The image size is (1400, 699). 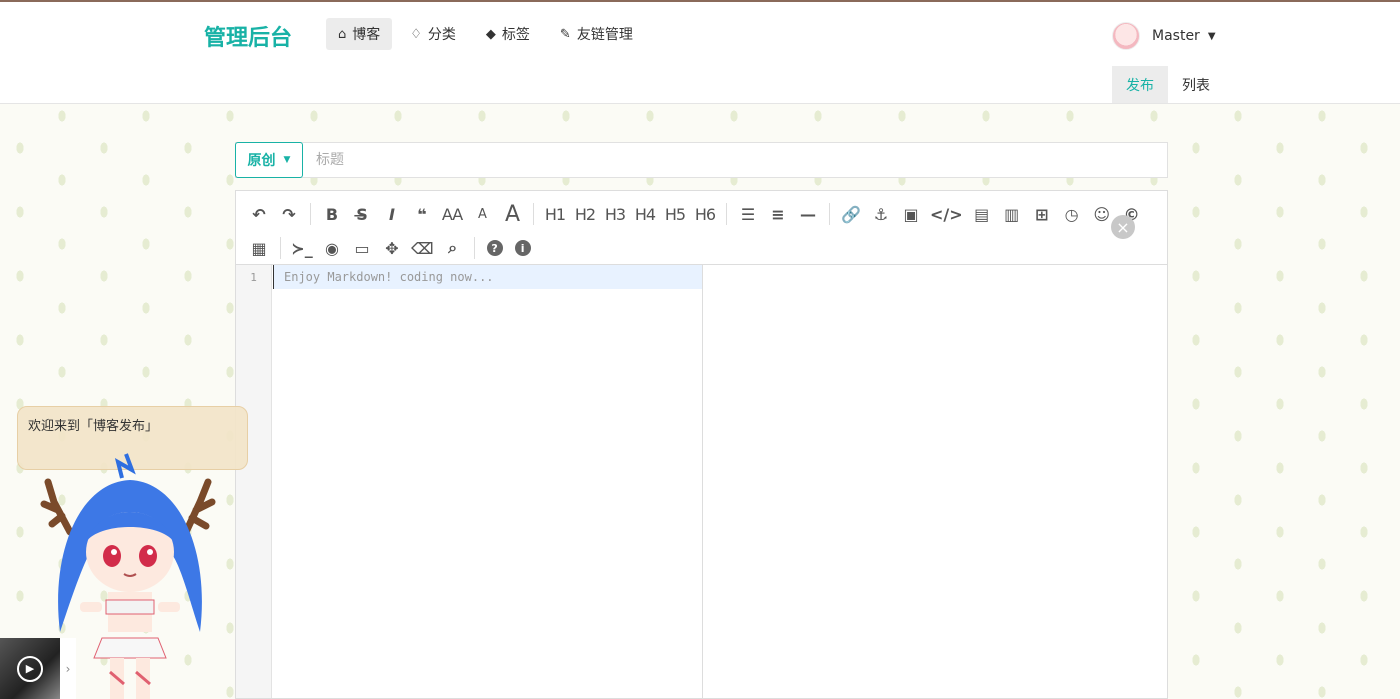 I want to click on tab-list: 列表, so click(x=1196, y=84).